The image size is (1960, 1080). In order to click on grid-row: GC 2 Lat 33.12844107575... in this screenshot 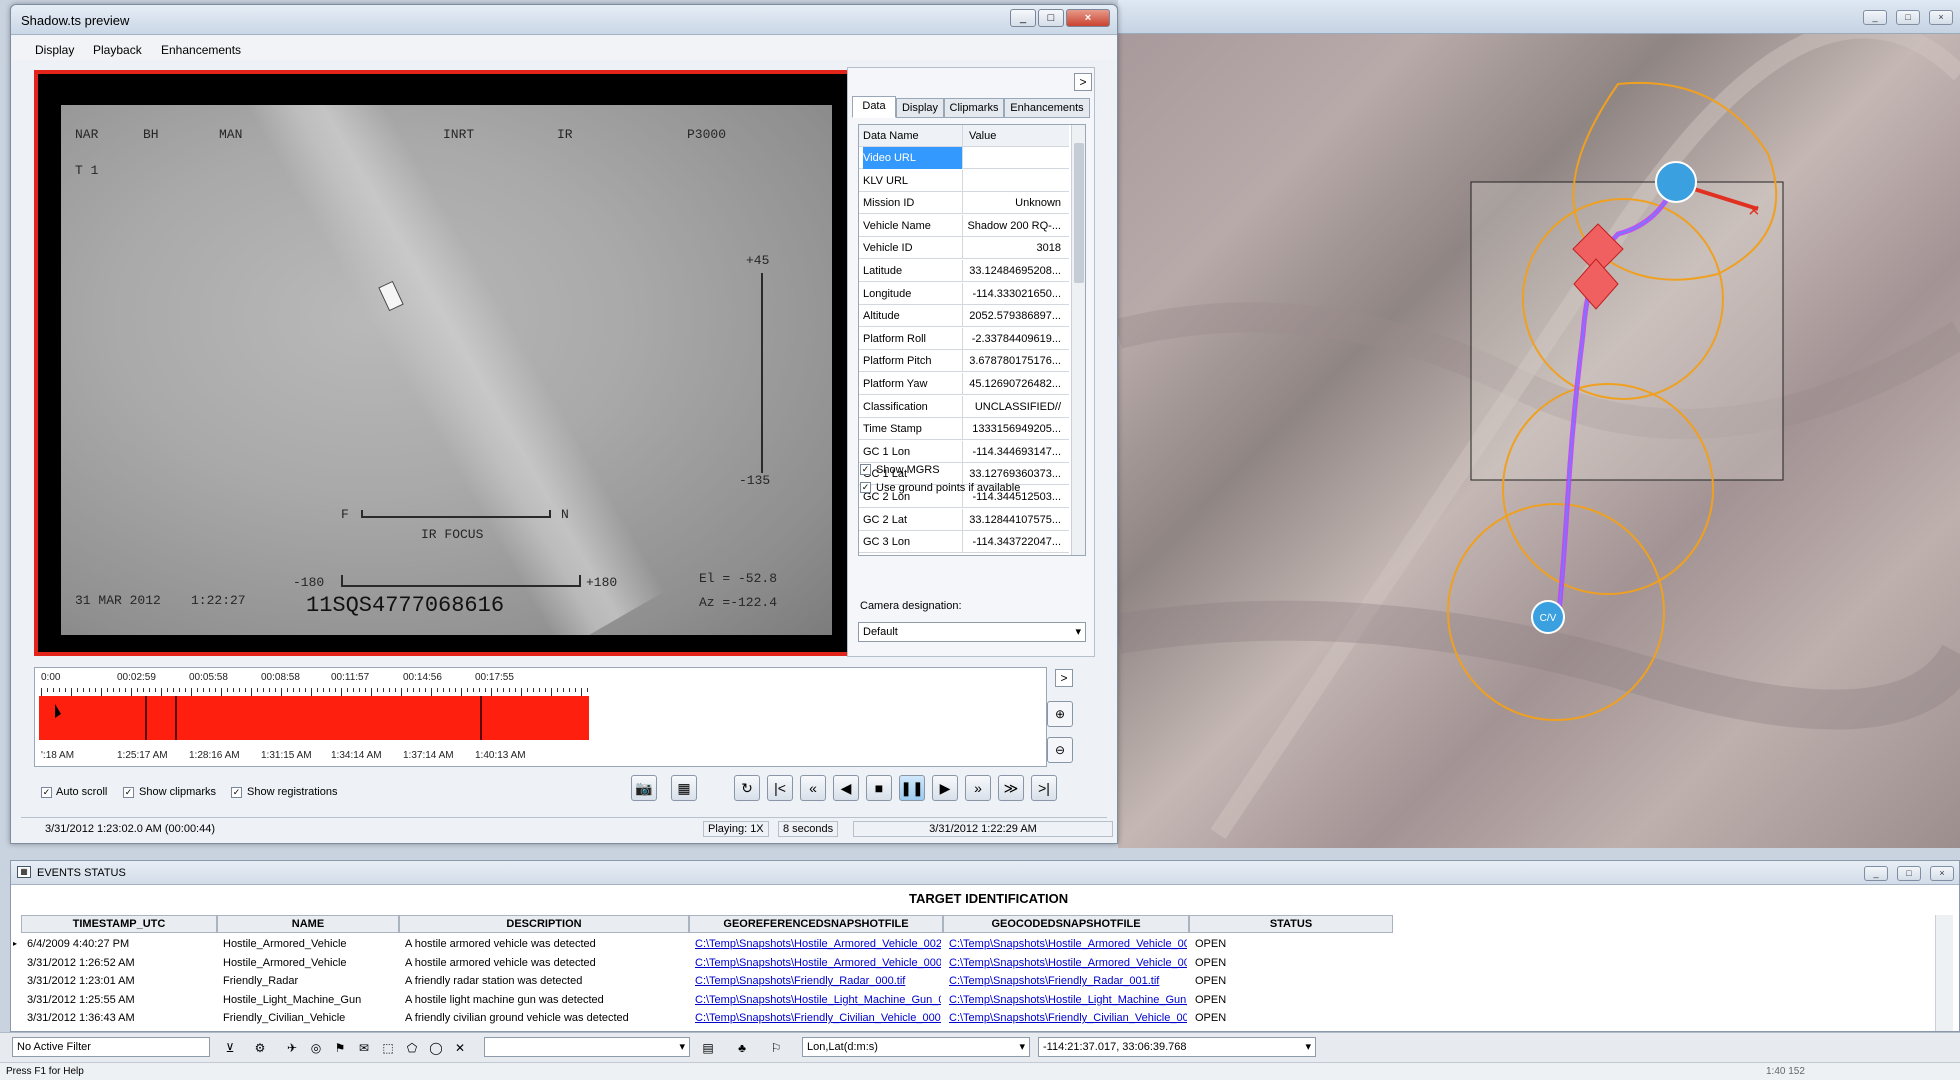, I will do `click(964, 519)`.